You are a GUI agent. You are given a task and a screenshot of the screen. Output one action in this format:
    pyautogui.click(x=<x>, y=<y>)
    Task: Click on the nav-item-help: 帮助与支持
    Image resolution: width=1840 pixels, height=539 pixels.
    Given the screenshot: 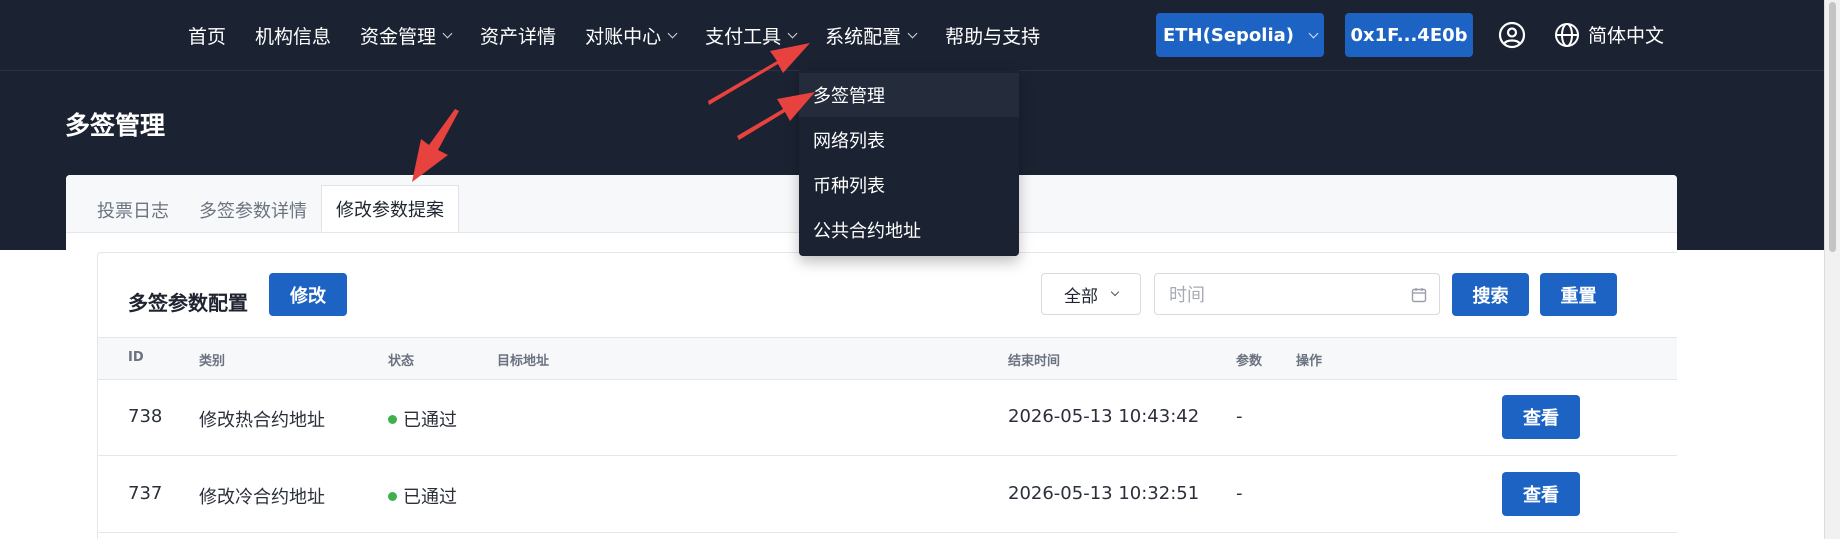 What is the action you would take?
    pyautogui.click(x=992, y=35)
    